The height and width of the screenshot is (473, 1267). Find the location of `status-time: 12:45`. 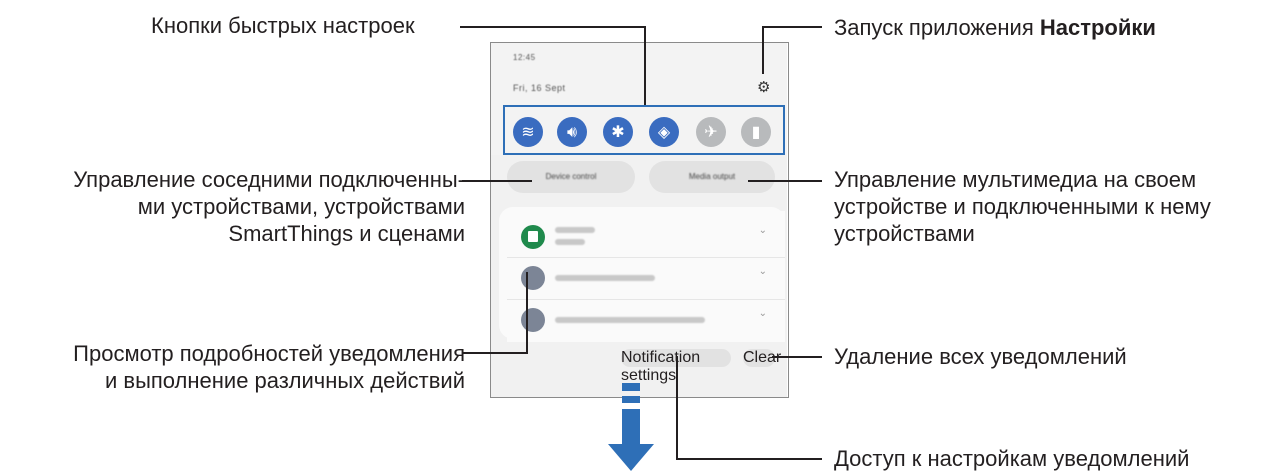

status-time: 12:45 is located at coordinates (524, 57).